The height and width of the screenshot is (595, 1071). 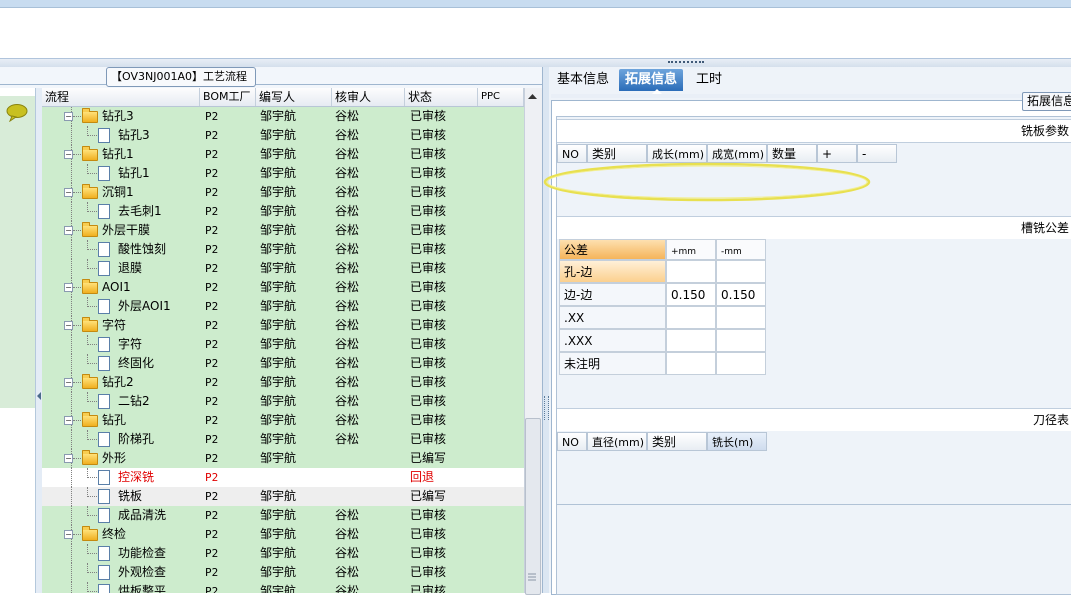 What do you see at coordinates (283, 287) in the screenshot?
I see `tree-folder-row: − AOI1 P2 邹宇航 谷松 已审核` at bounding box center [283, 287].